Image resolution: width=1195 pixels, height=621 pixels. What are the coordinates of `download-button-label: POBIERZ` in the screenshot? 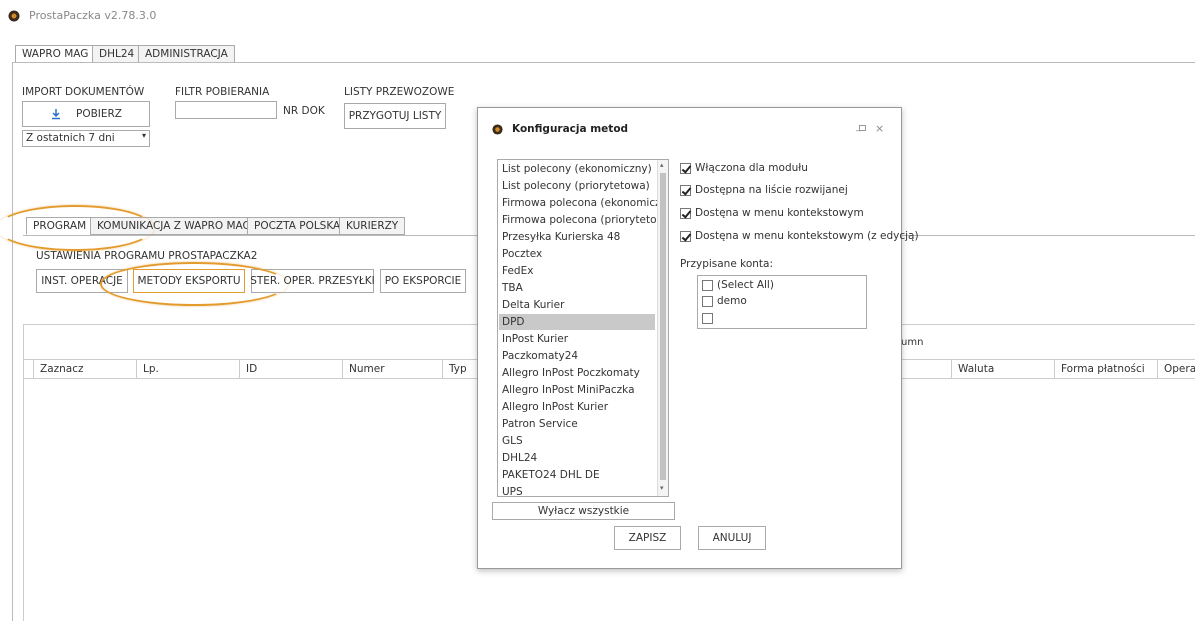 It's located at (99, 114).